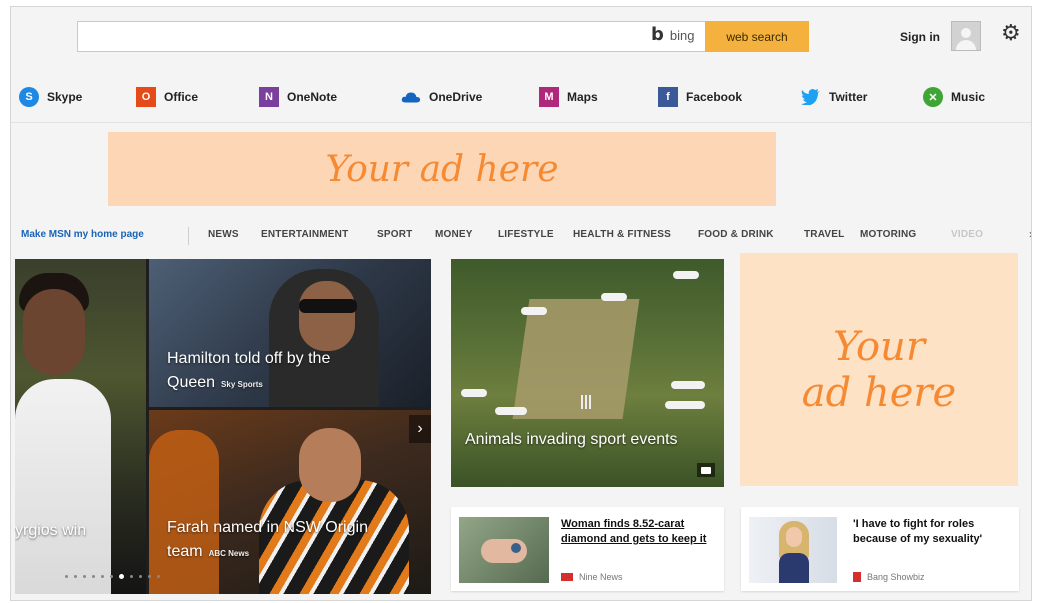 The image size is (1040, 603). What do you see at coordinates (571, 439) in the screenshot?
I see `tile-caption: Animals invading sport events` at bounding box center [571, 439].